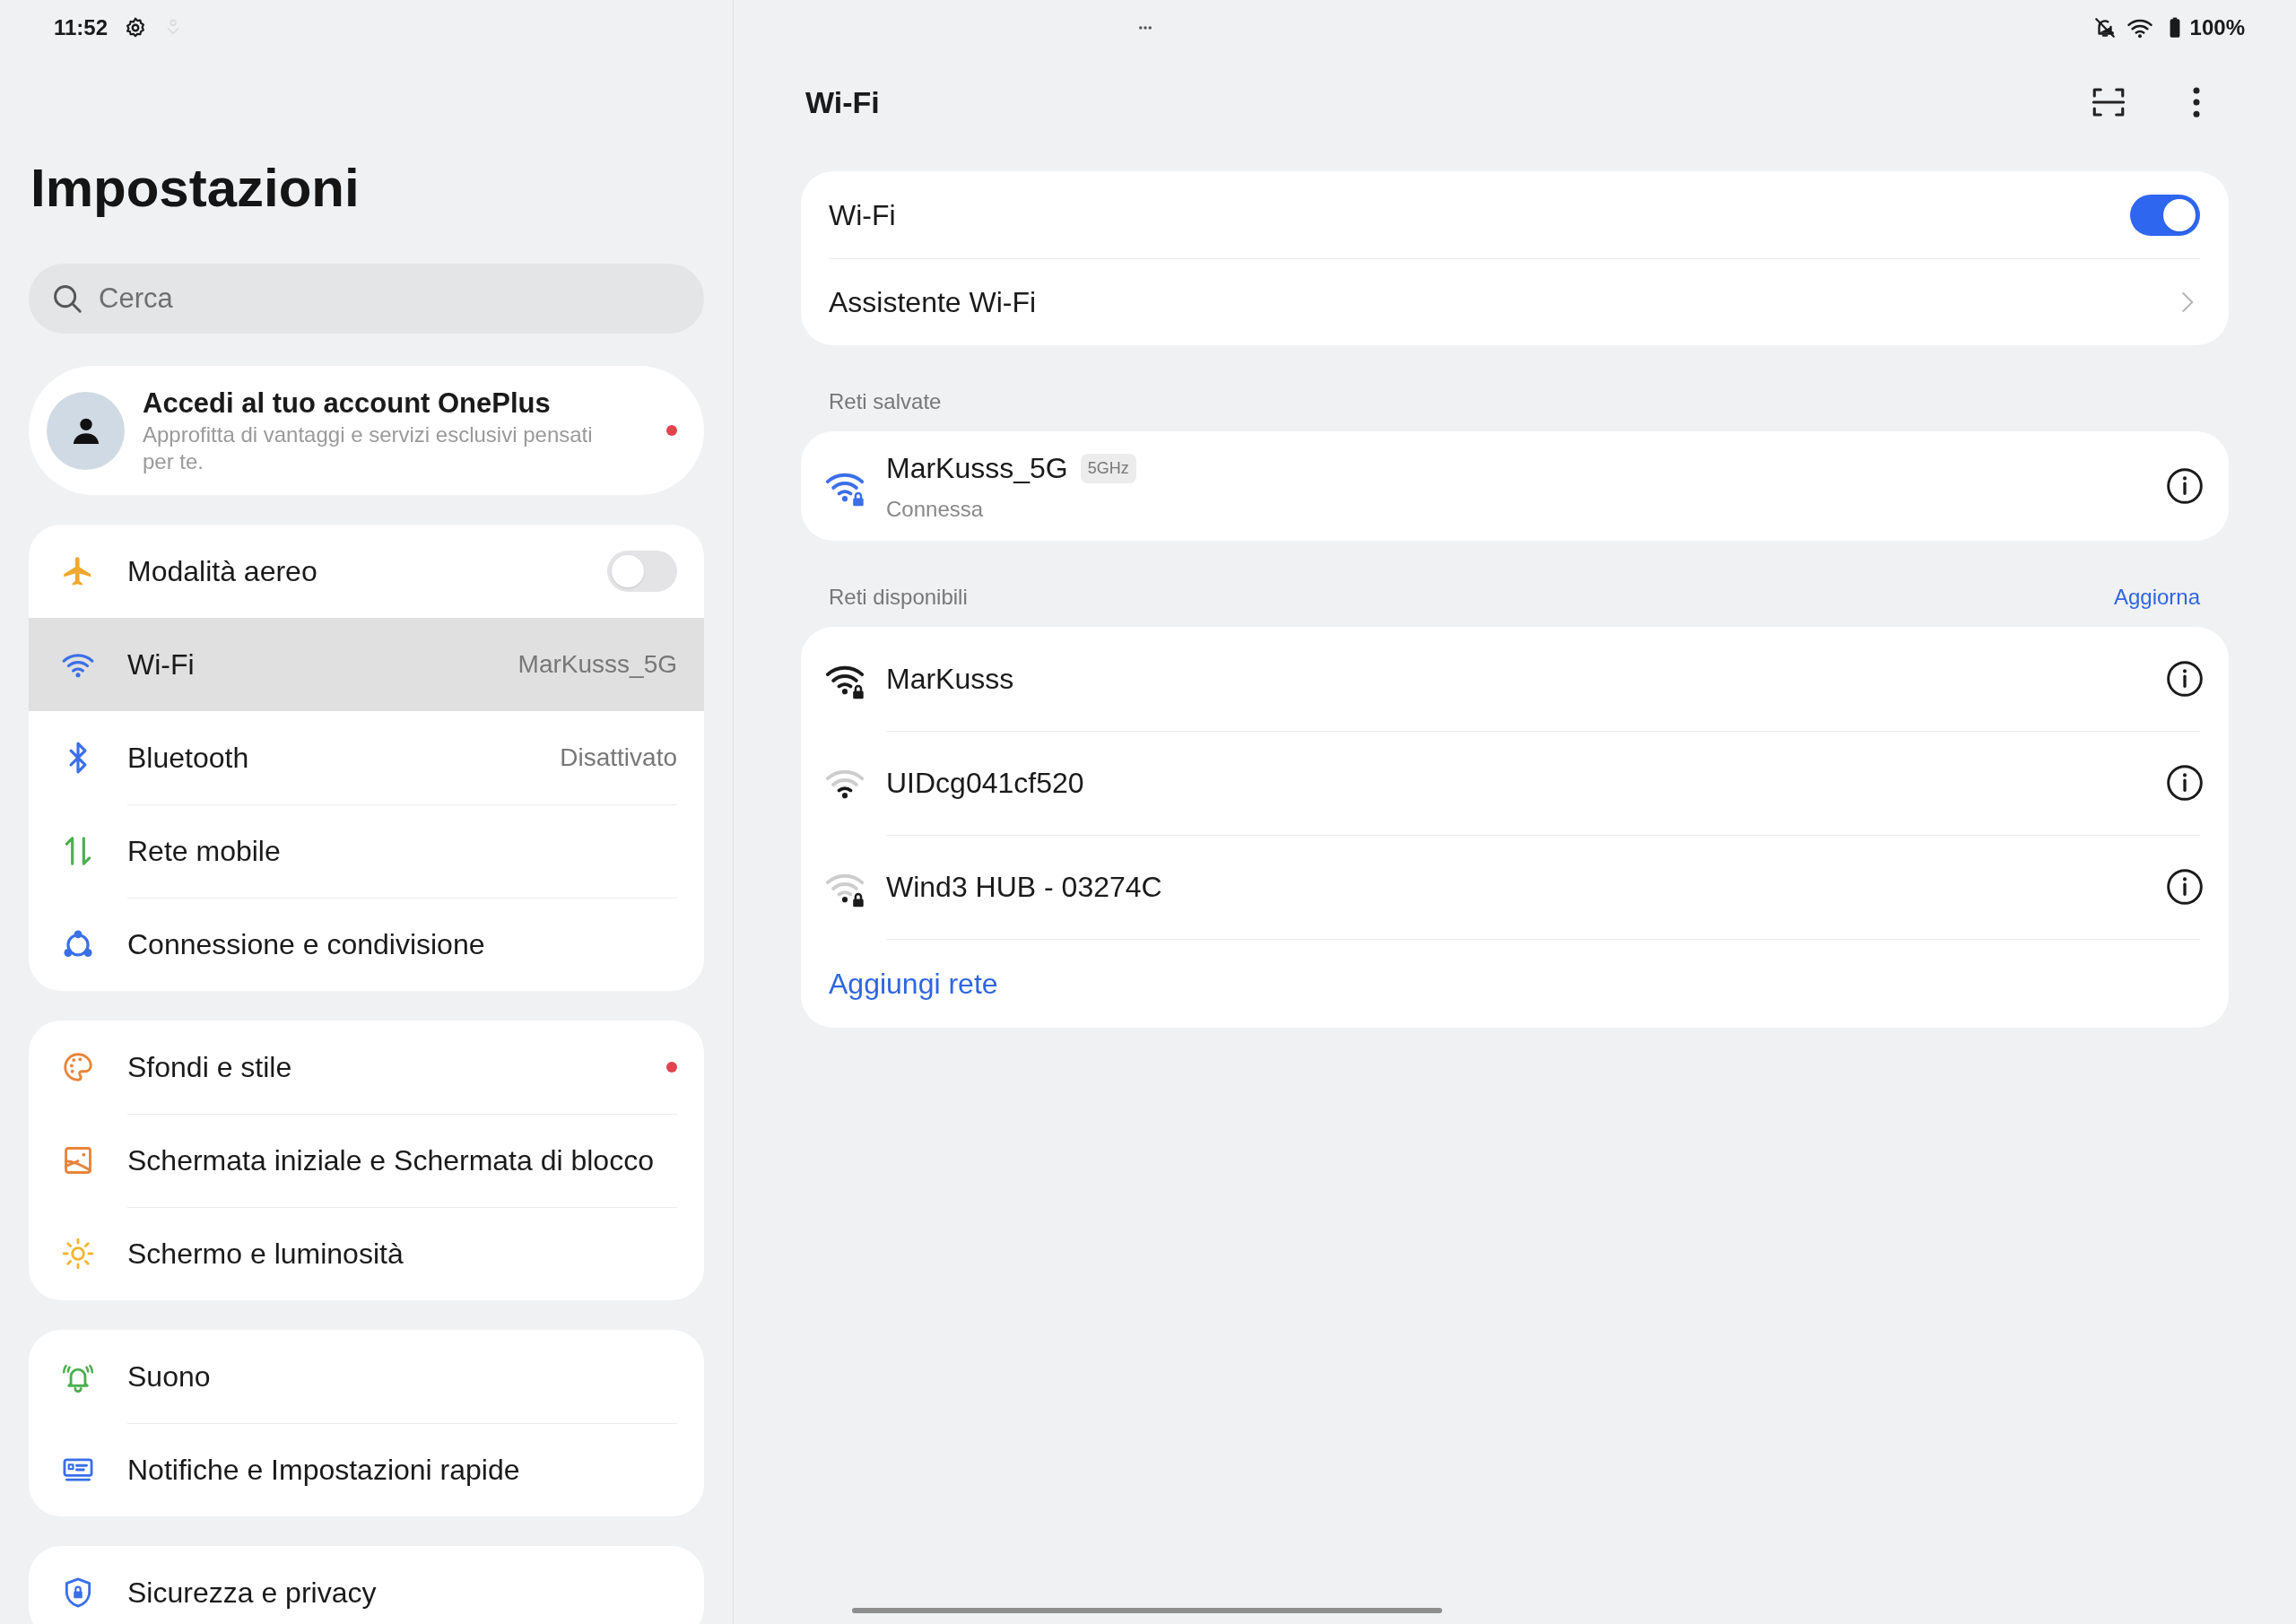 The height and width of the screenshot is (1624, 2296). I want to click on item-value: Disattivato, so click(618, 758).